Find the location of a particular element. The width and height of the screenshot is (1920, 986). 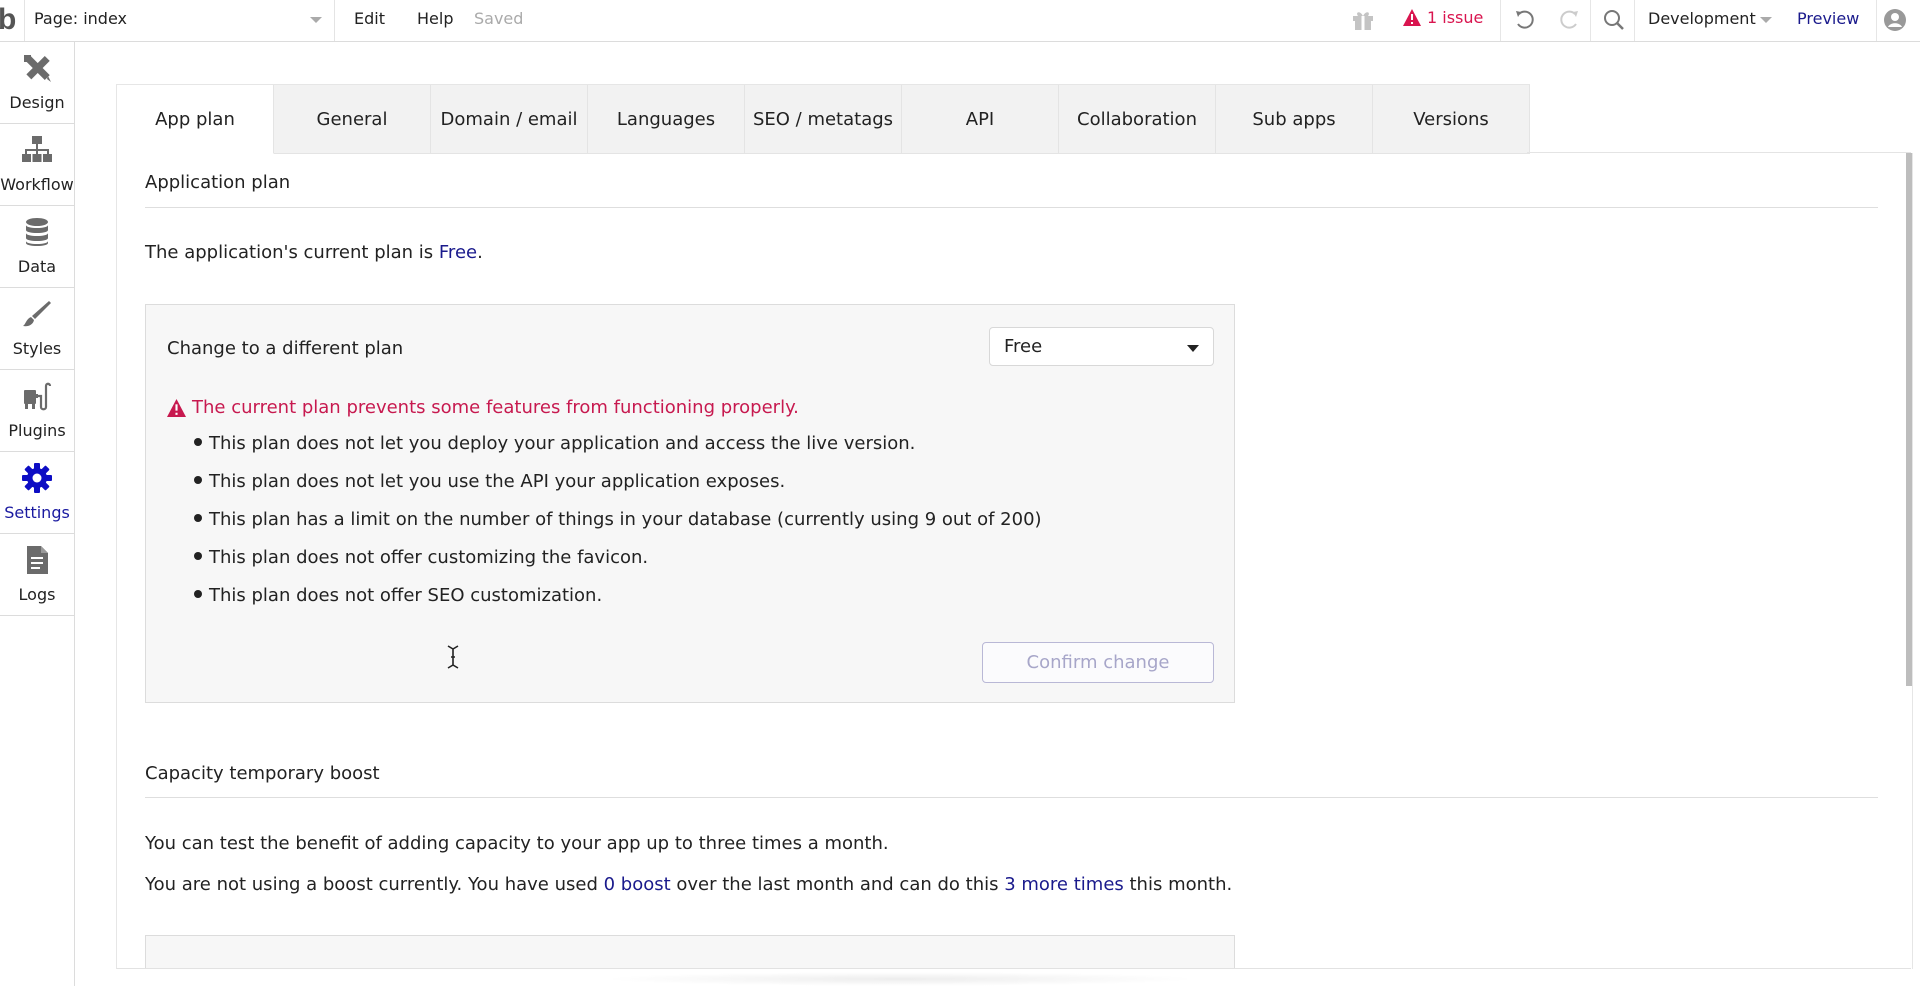

sidebar-item-plugins: Plugins is located at coordinates (37, 411).